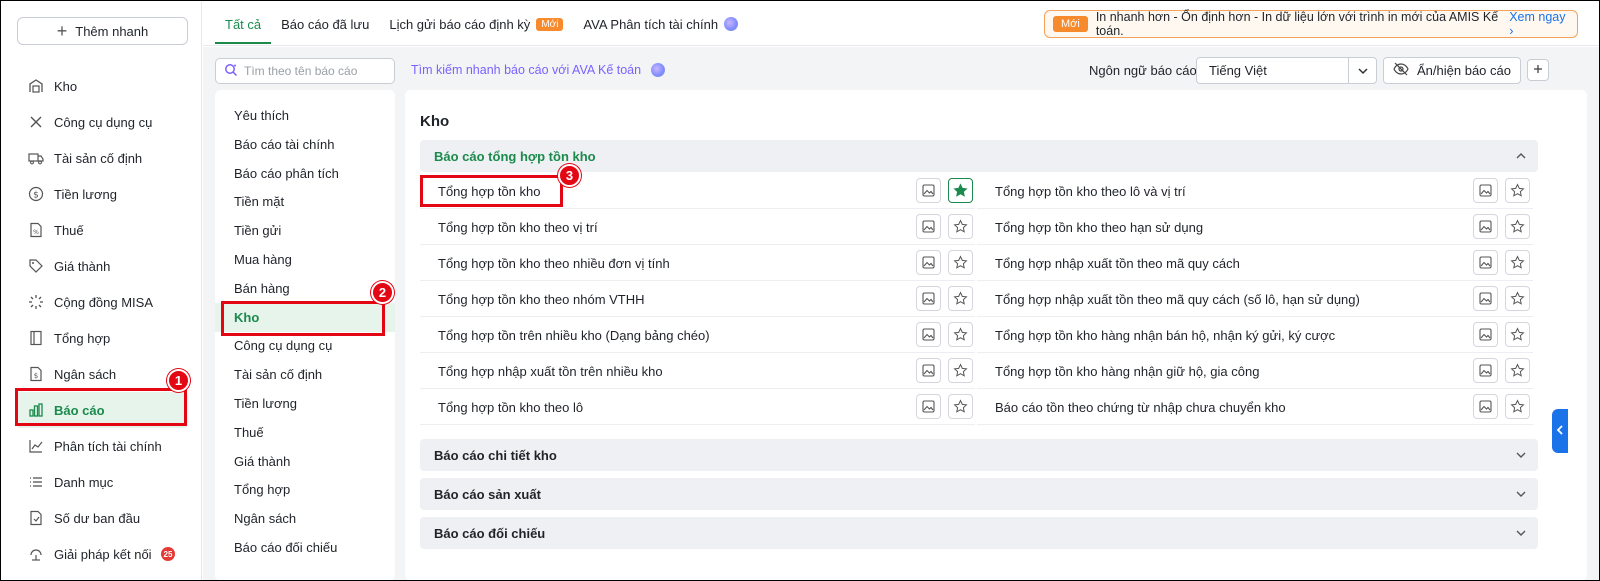  I want to click on sidebar-item: Giải pháp kết nối 25, so click(102, 554).